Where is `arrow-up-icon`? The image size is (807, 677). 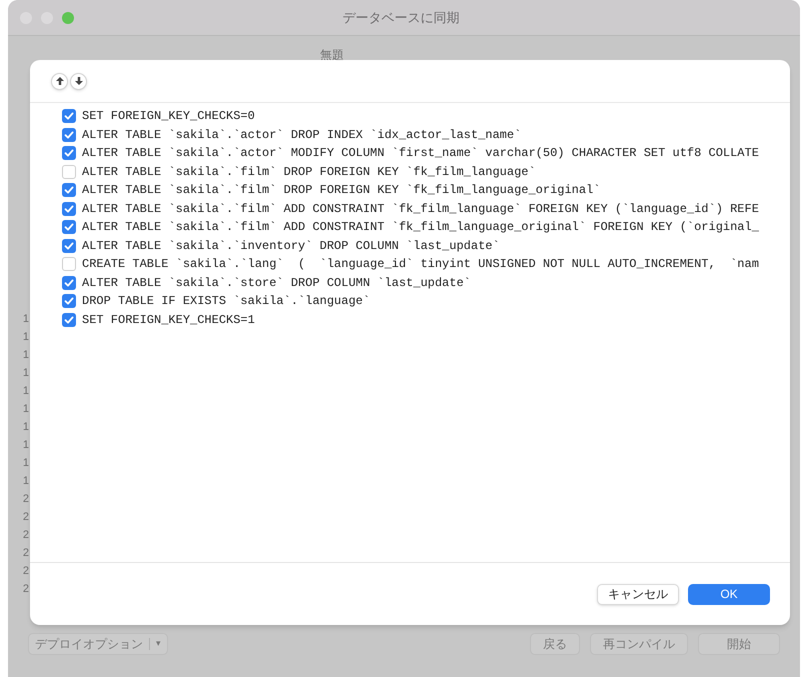
arrow-up-icon is located at coordinates (60, 81).